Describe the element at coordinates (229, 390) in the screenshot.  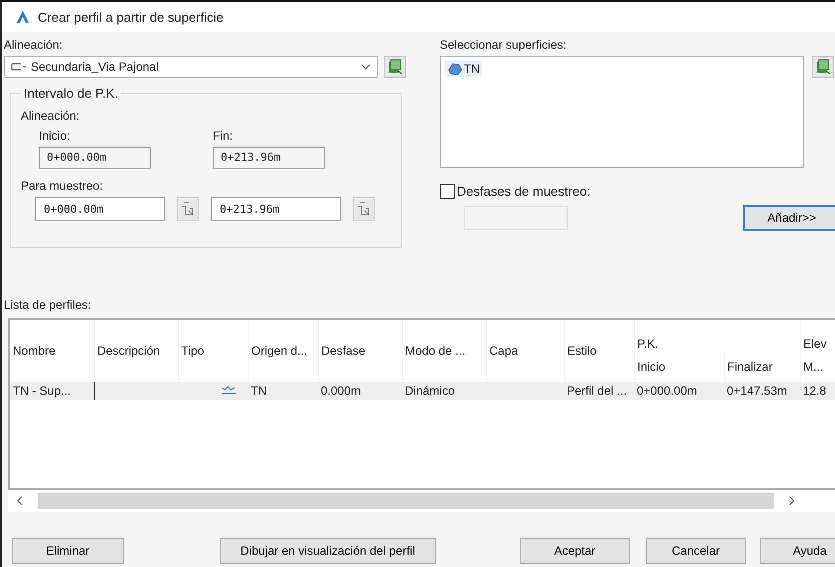
I see `profile-icon` at that location.